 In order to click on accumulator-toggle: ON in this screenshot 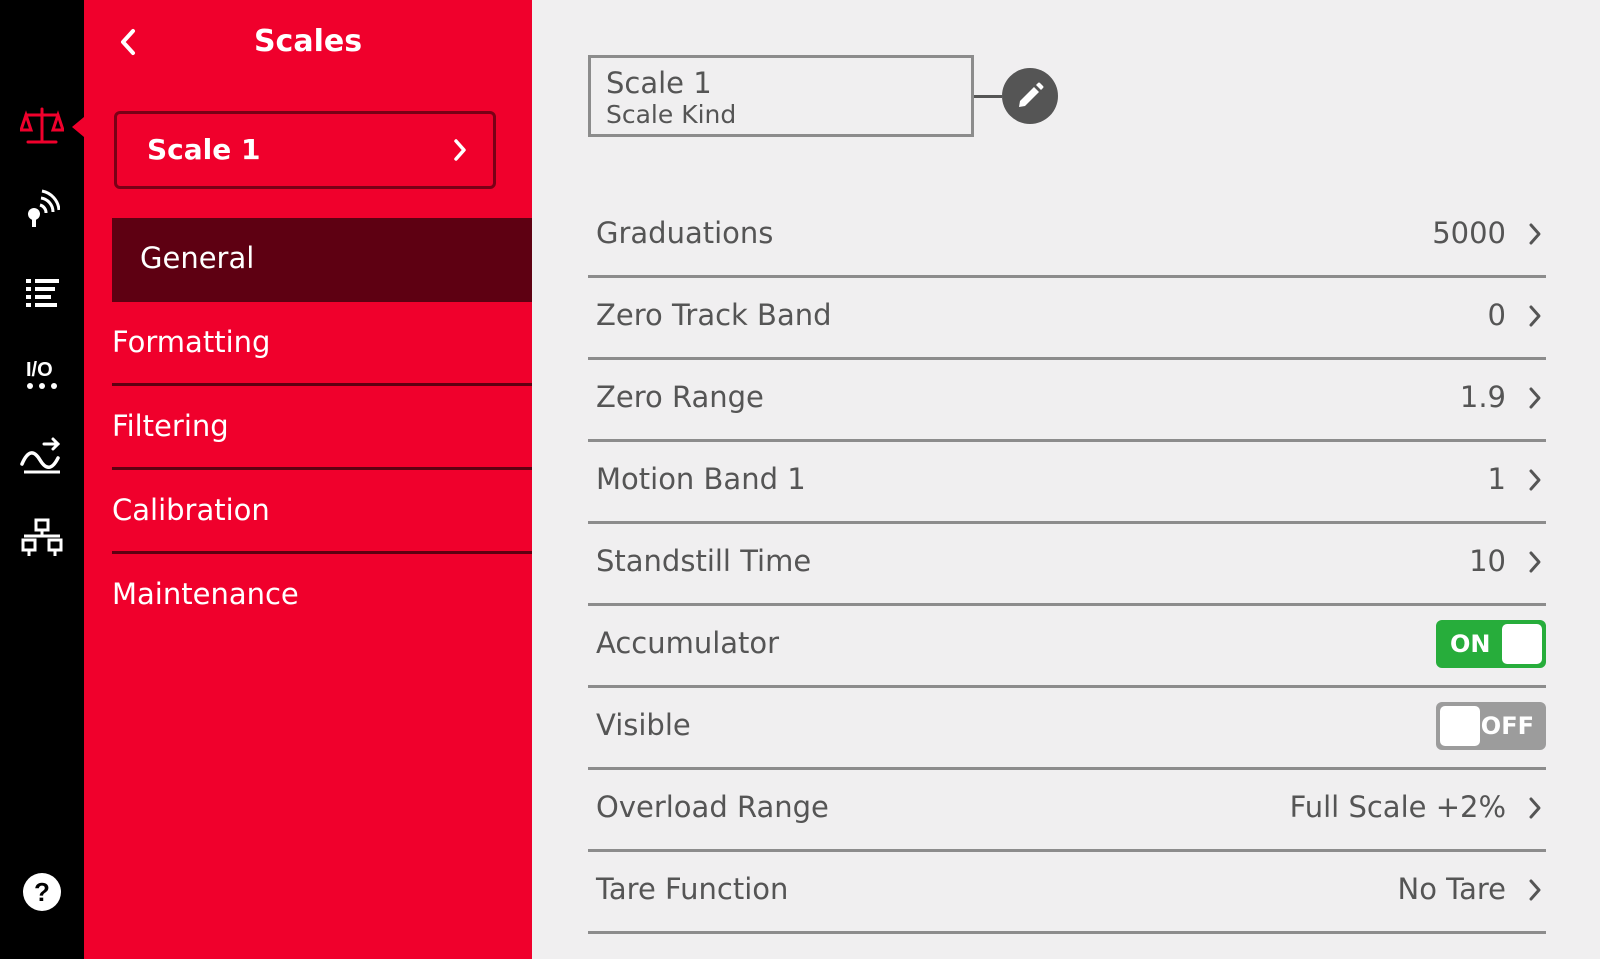, I will do `click(1491, 644)`.